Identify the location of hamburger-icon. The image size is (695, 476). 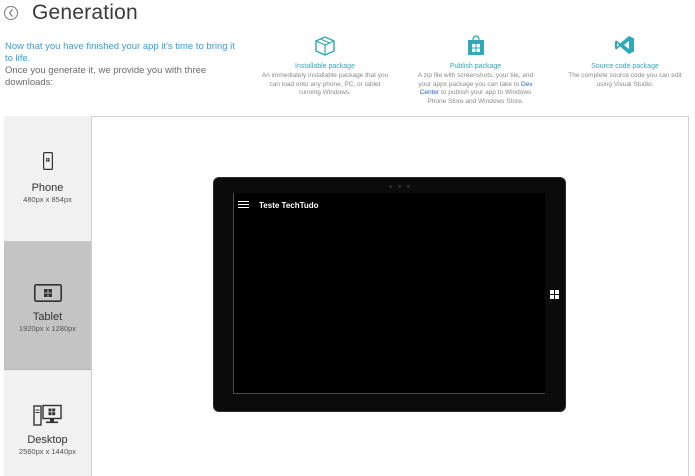
(243, 205).